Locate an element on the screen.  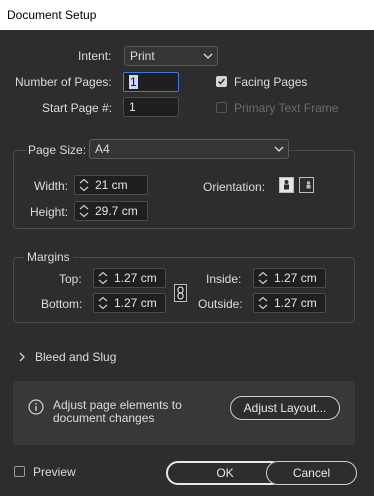
preview-label: Preview is located at coordinates (54, 472).